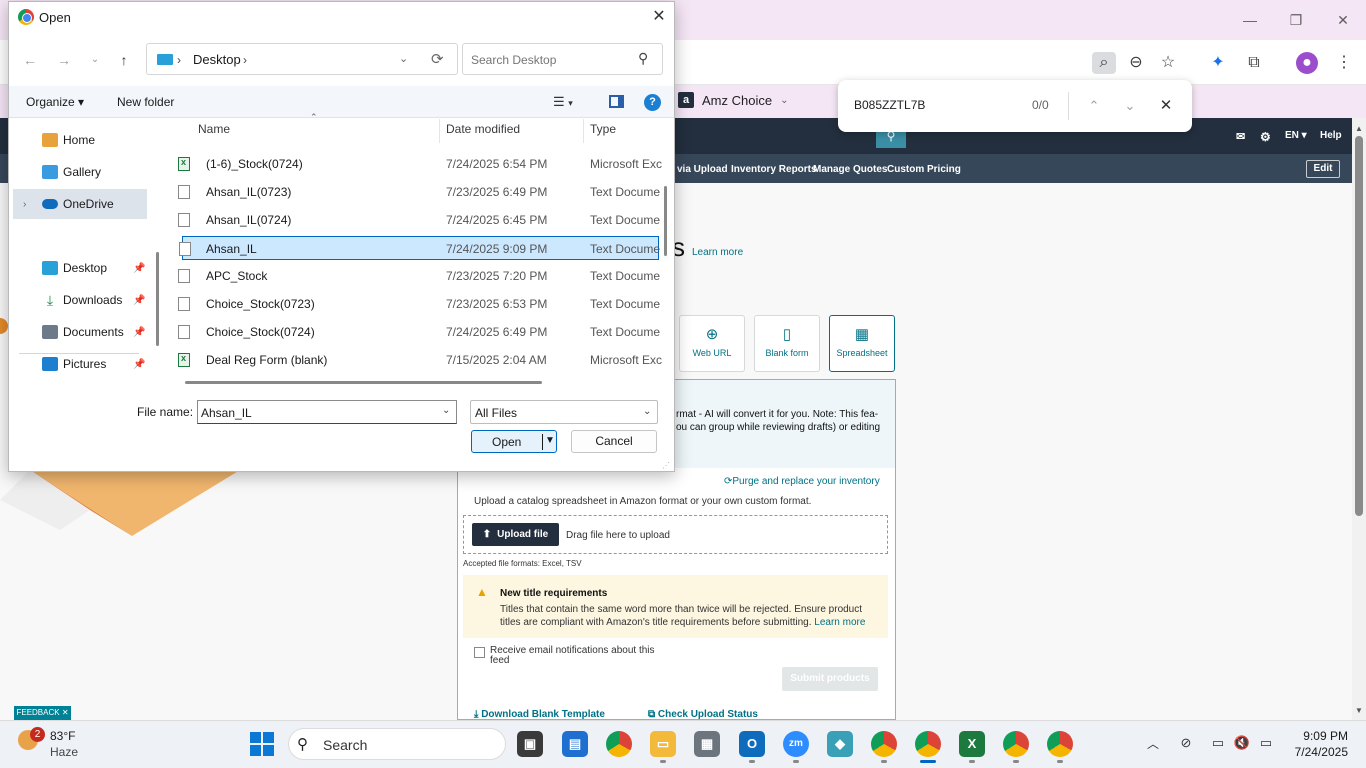 This screenshot has width=1366, height=768. Describe the element at coordinates (1307, 63) in the screenshot. I see `profile-avatar: ●` at that location.